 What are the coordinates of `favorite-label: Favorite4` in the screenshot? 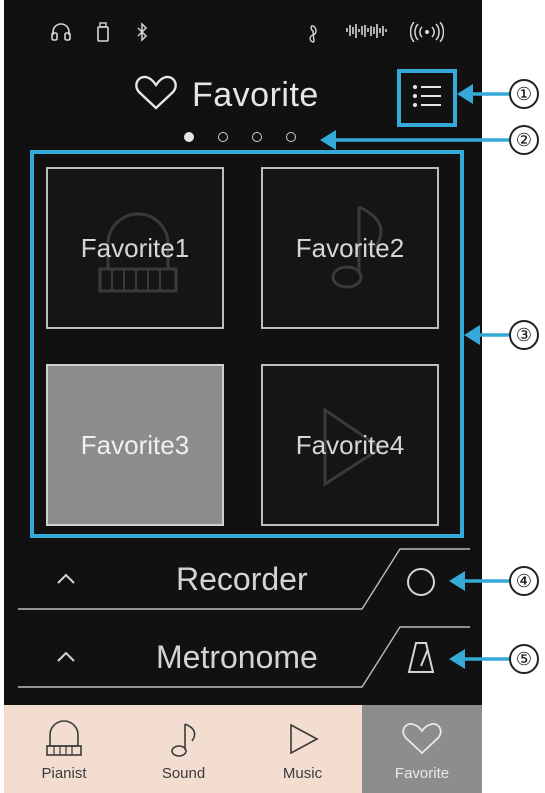 It's located at (350, 444).